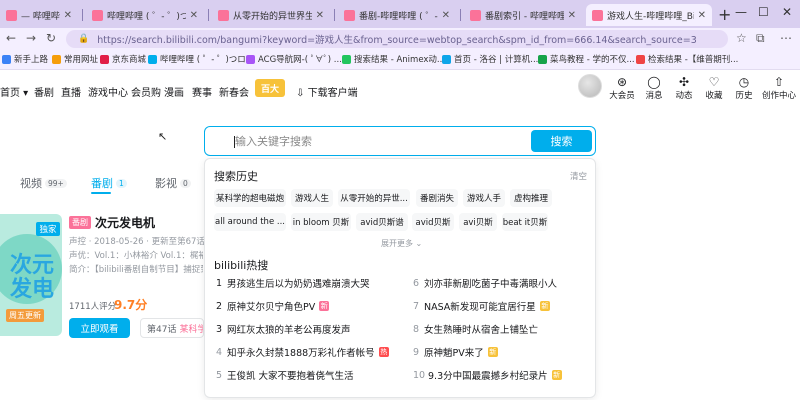  I want to click on nav-manga: 漫画, so click(174, 91).